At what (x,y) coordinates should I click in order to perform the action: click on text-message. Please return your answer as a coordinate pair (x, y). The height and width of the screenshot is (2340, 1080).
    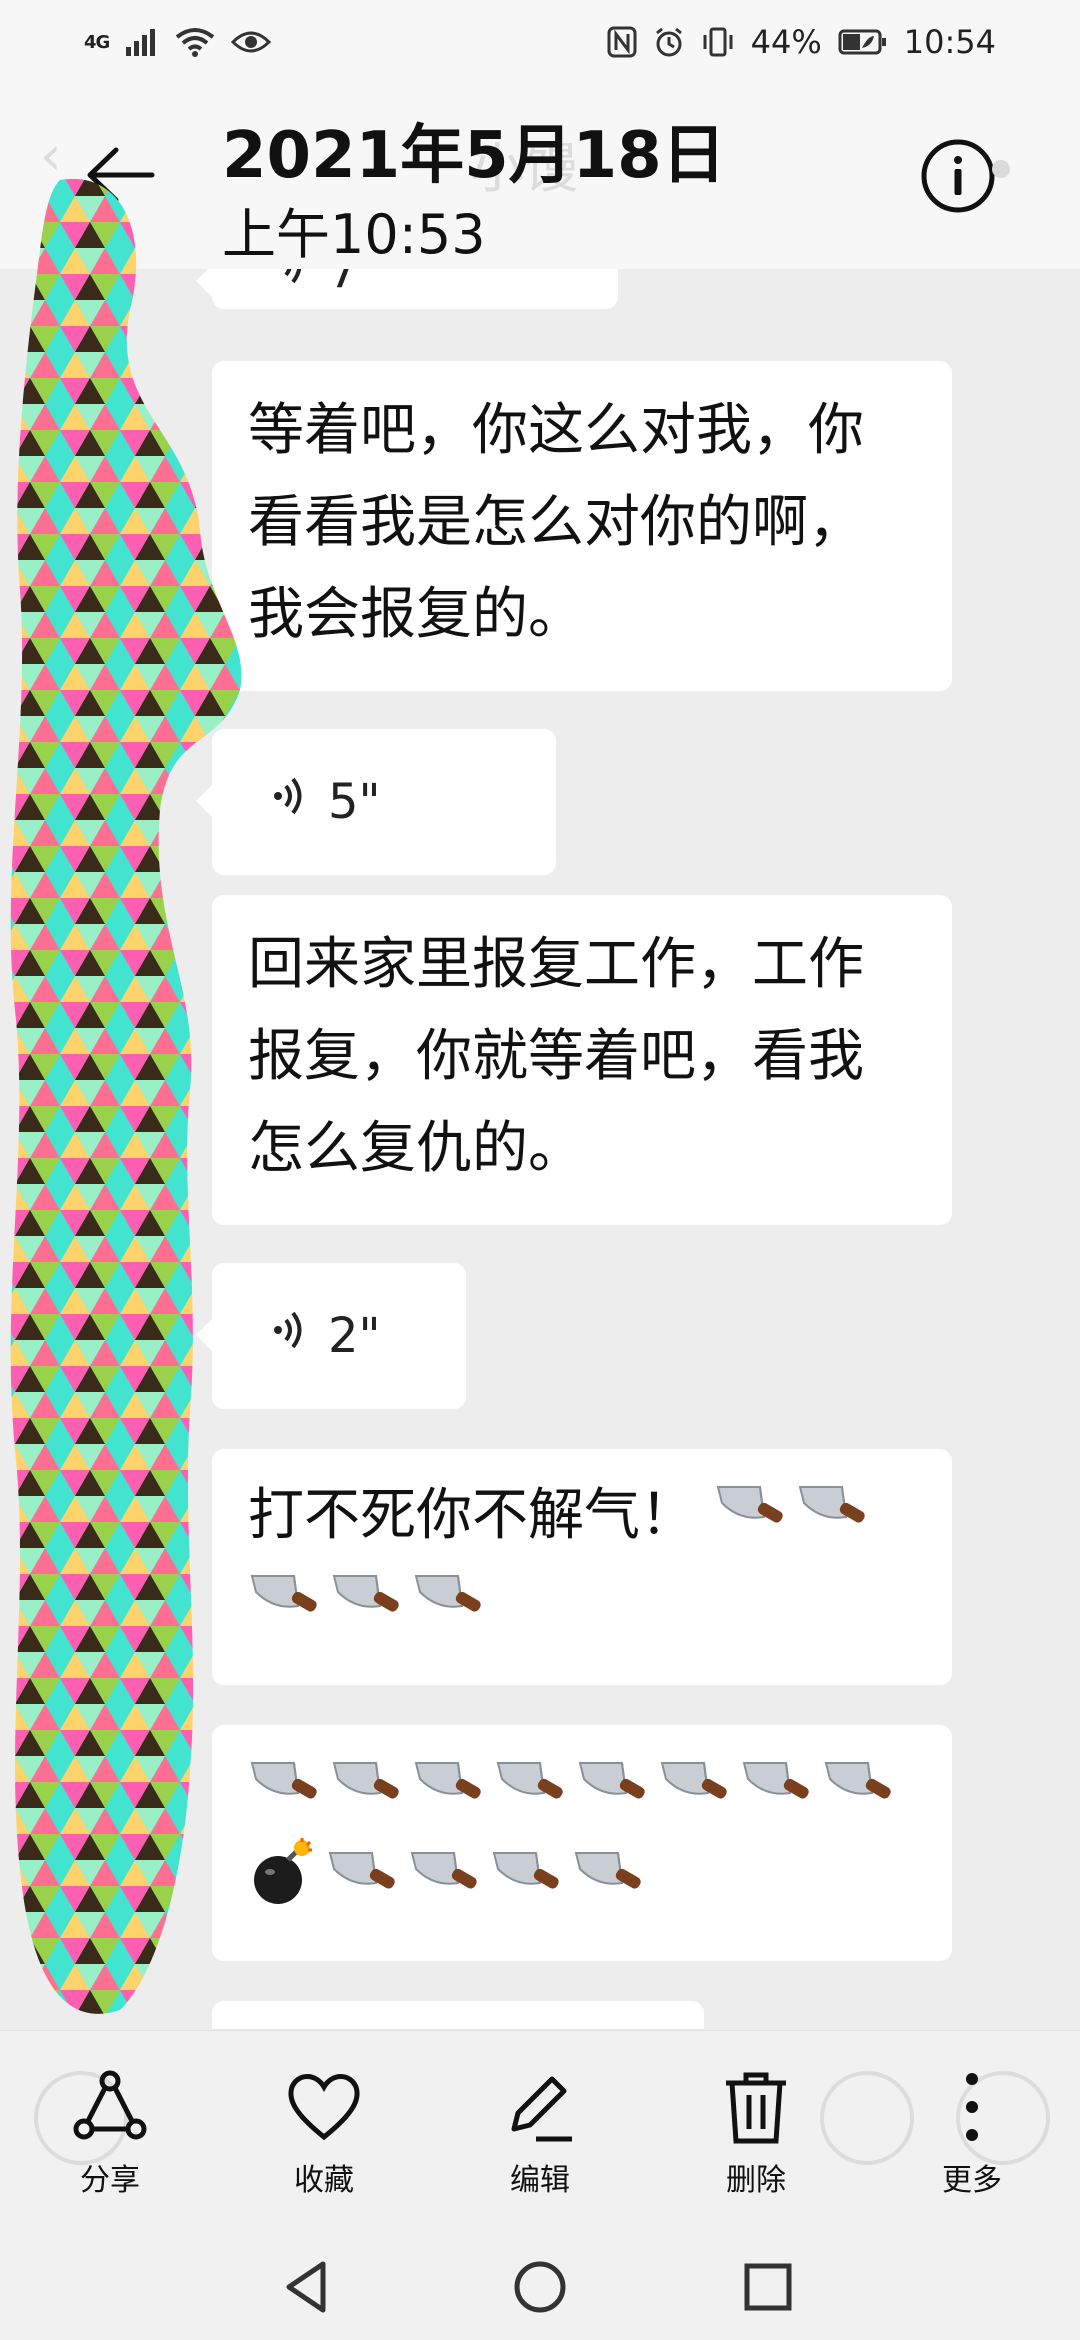
    Looking at the image, I should click on (458, 2015).